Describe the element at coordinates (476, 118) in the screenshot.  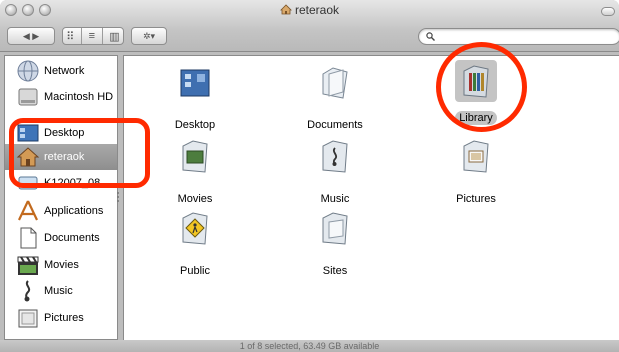
I see `folder-item-label: Library` at that location.